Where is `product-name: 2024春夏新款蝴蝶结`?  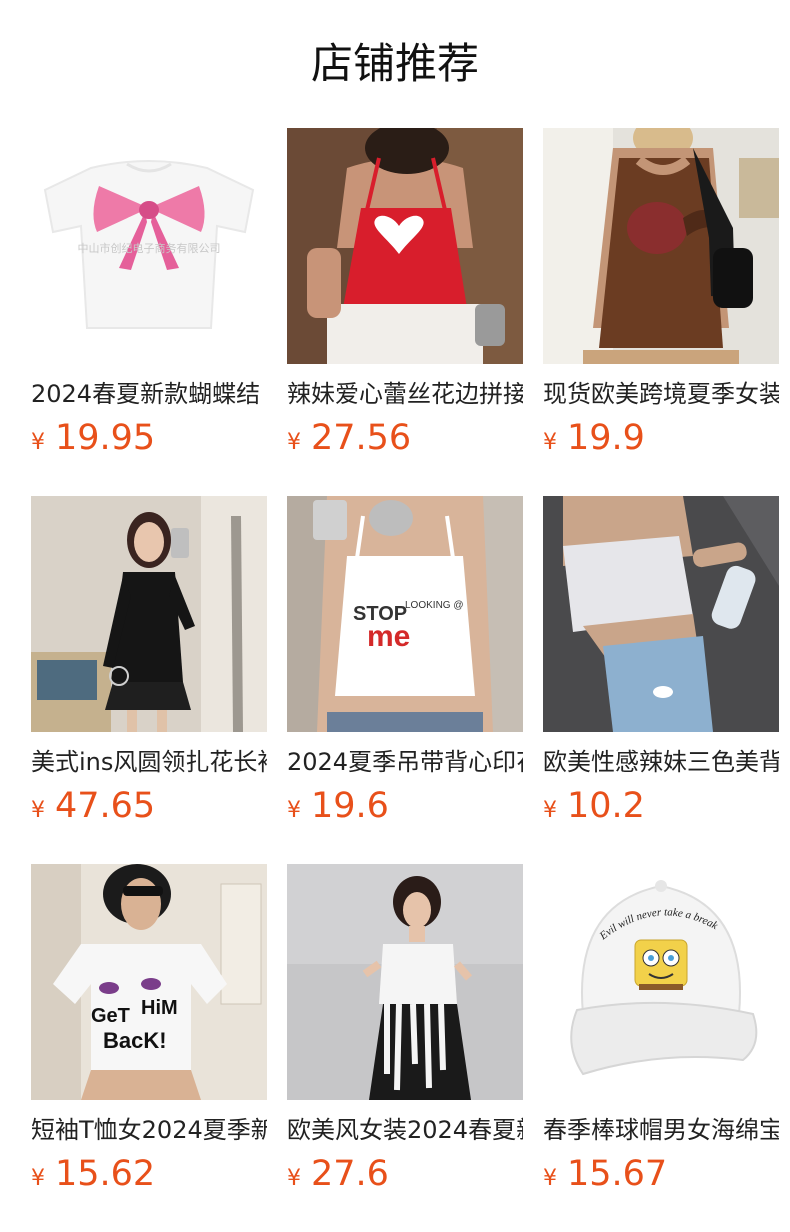 product-name: 2024春夏新款蝴蝶结 is located at coordinates (149, 394).